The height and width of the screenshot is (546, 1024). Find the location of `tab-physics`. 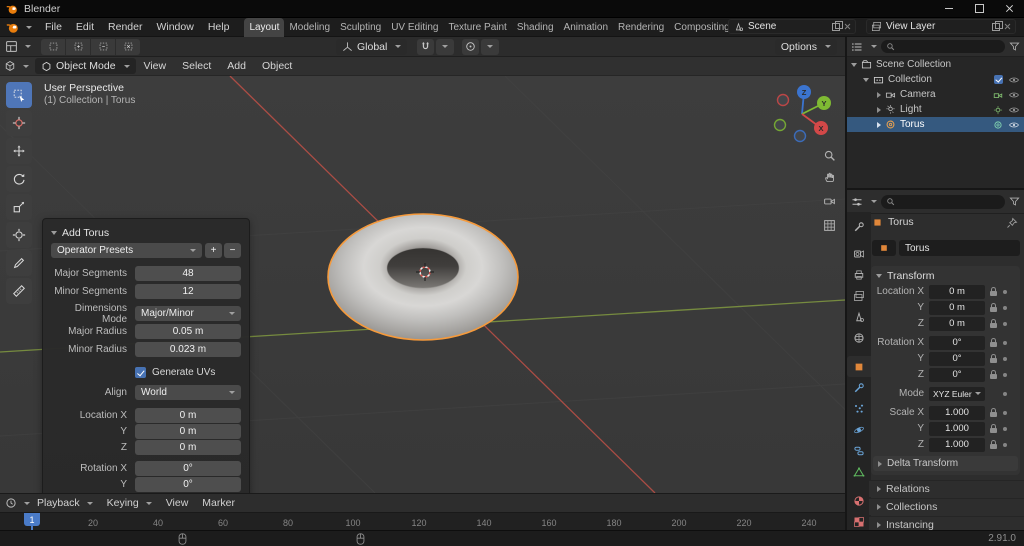

tab-physics is located at coordinates (859, 429).